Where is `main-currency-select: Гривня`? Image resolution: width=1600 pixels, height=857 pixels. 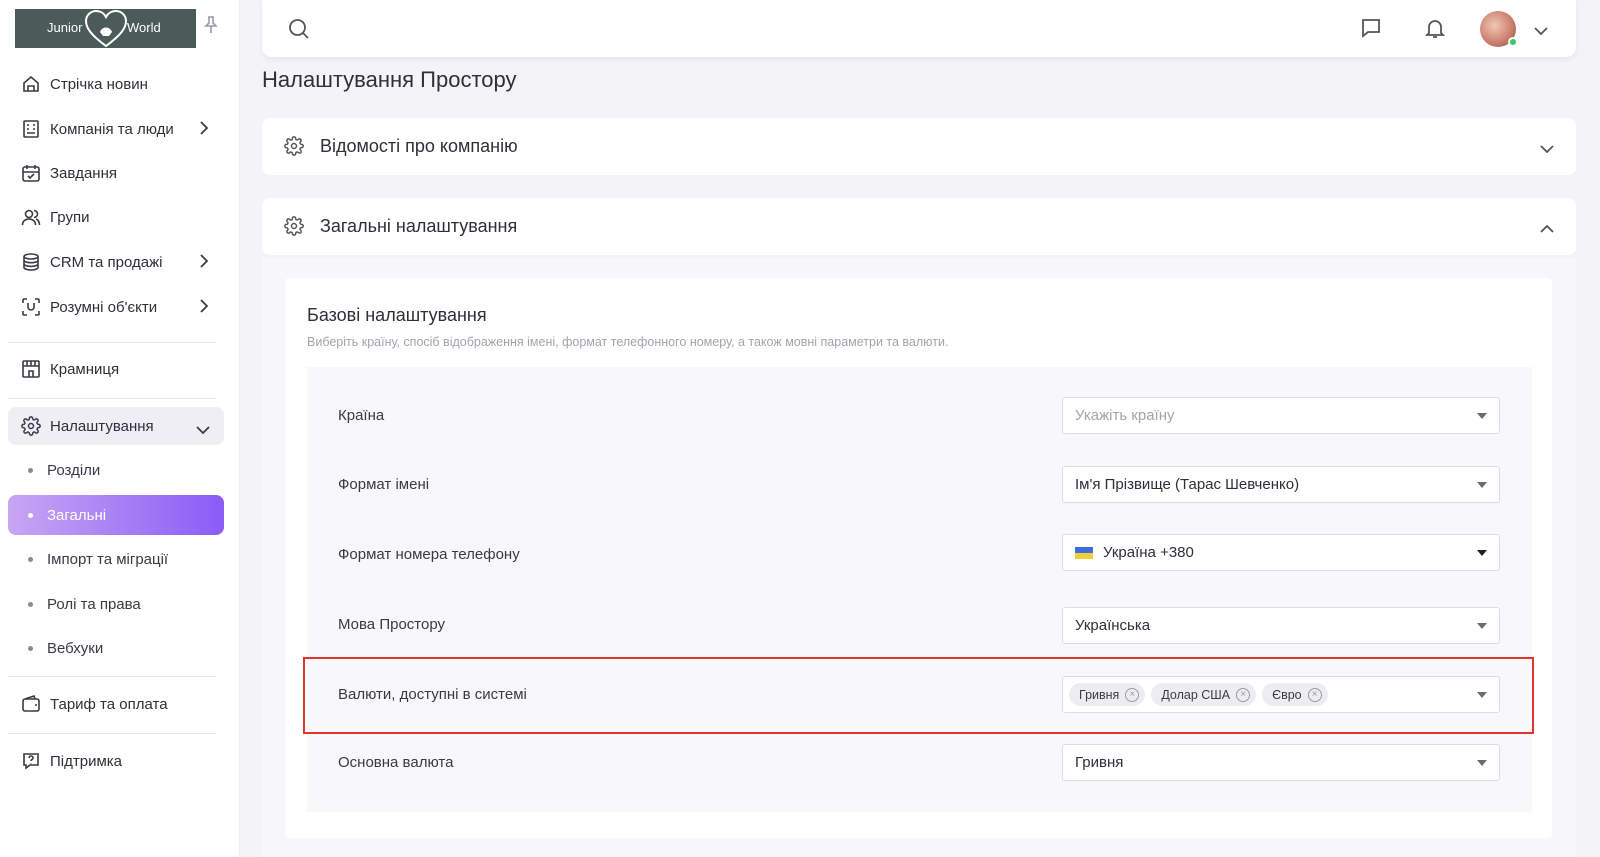 main-currency-select: Гривня is located at coordinates (1281, 762).